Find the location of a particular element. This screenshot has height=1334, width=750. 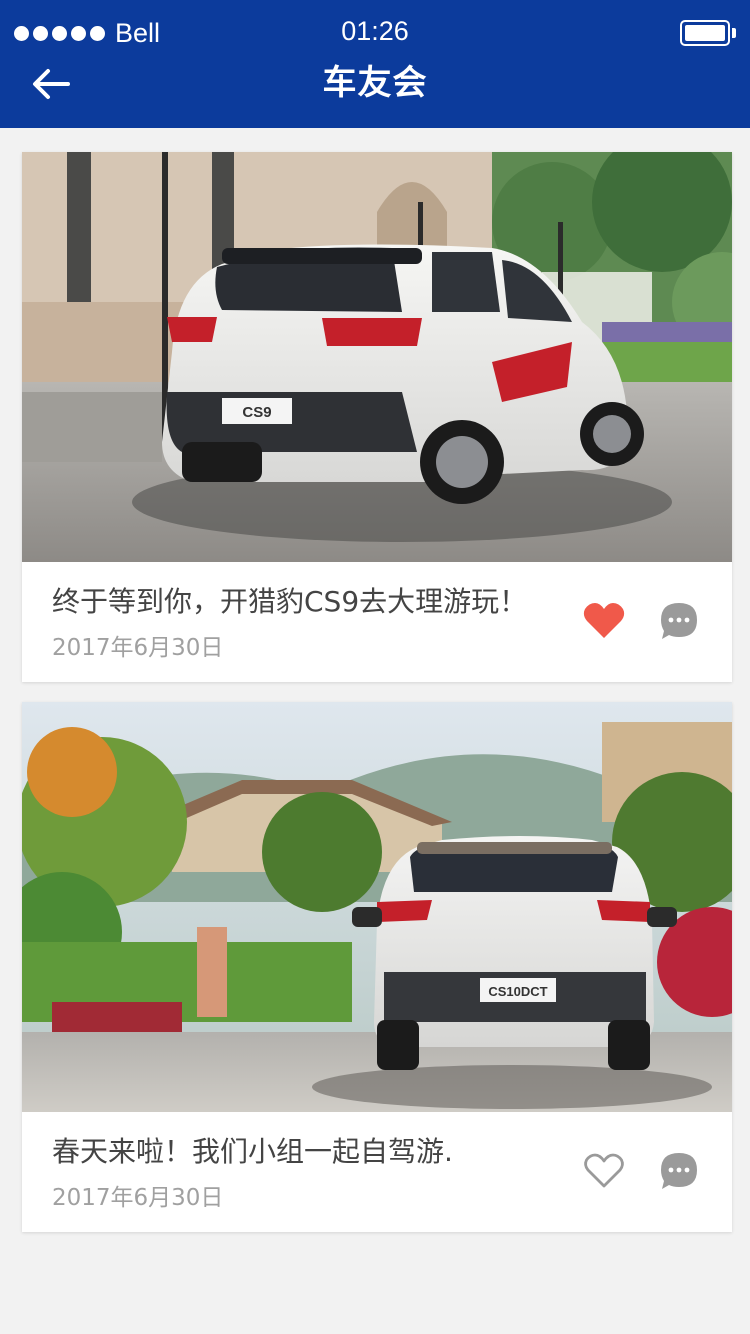

battery-icon is located at coordinates (708, 33).